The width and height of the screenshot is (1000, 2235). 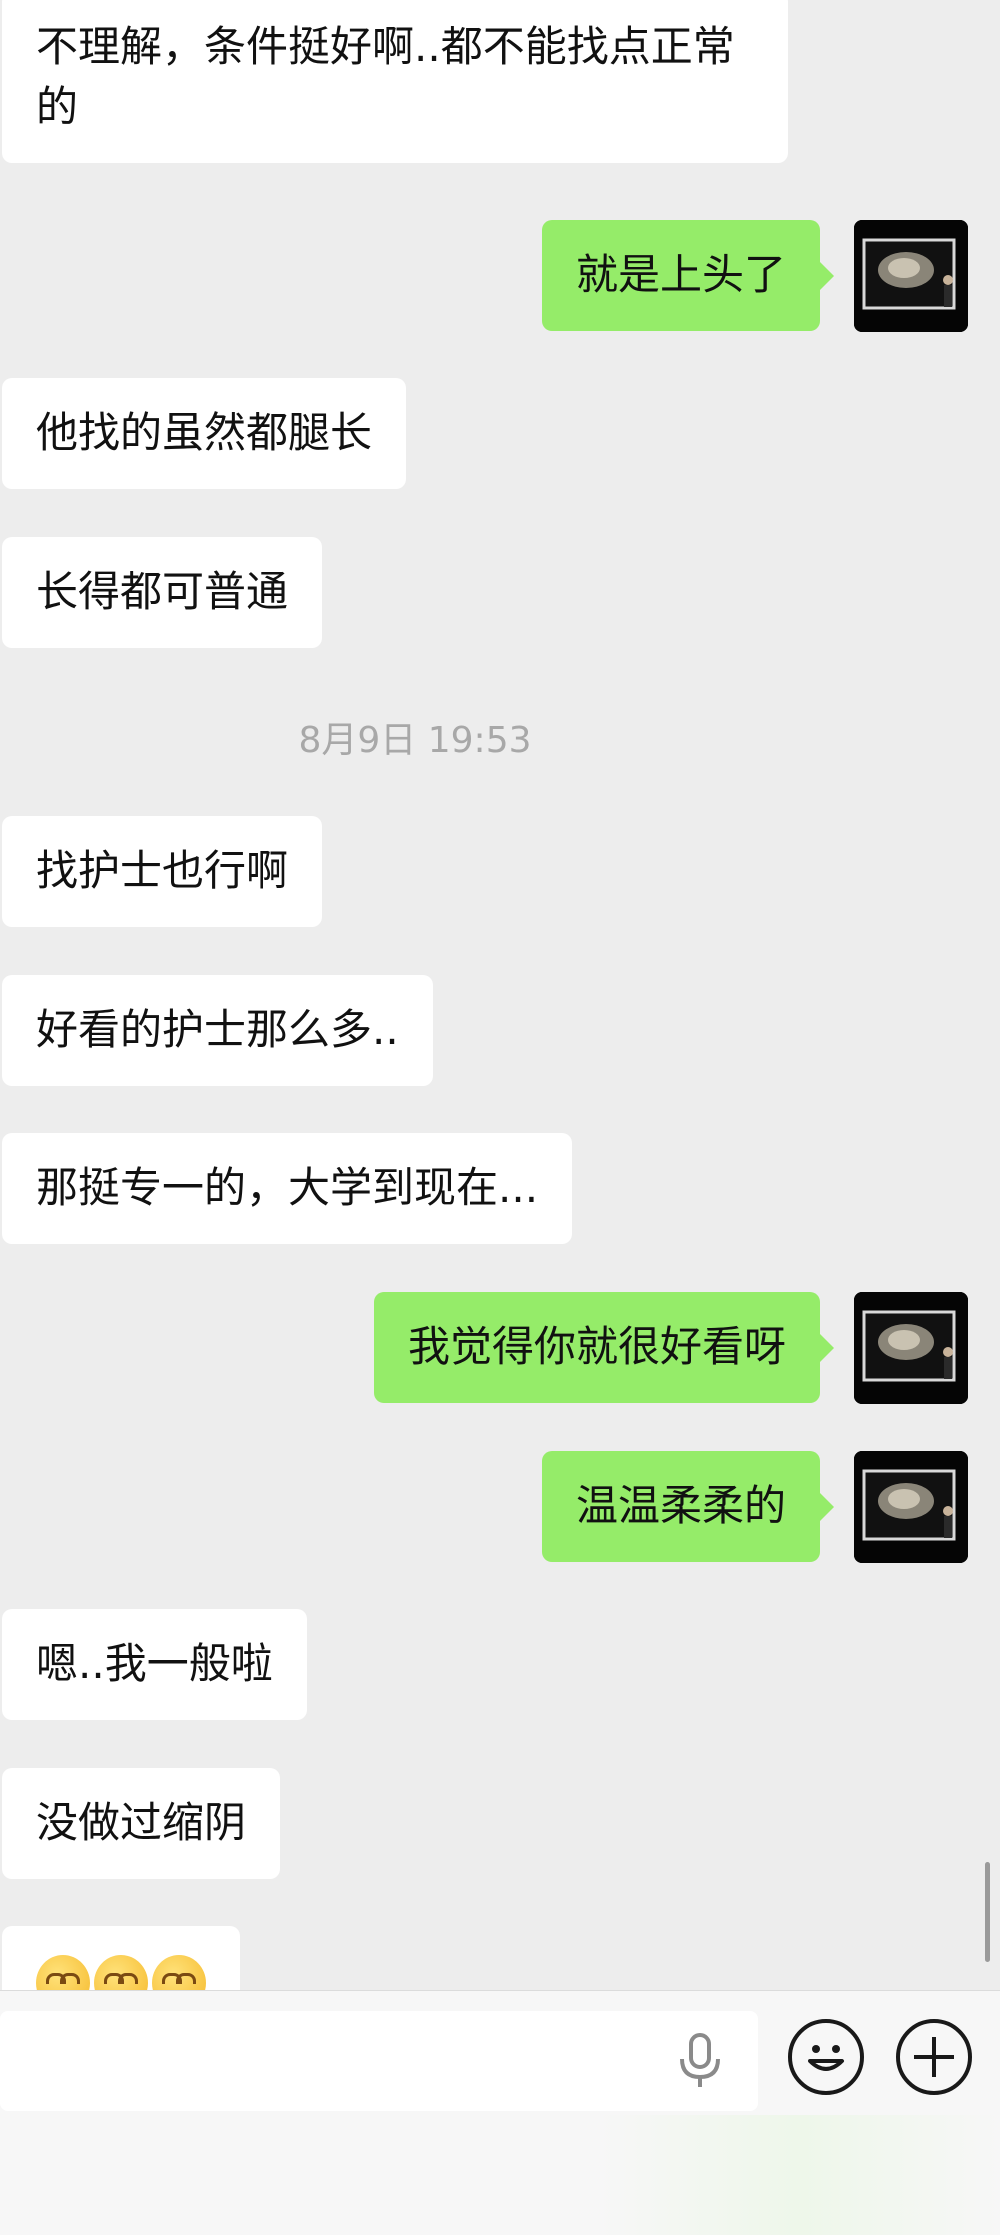 I want to click on emoji-row, so click(x=121, y=1972).